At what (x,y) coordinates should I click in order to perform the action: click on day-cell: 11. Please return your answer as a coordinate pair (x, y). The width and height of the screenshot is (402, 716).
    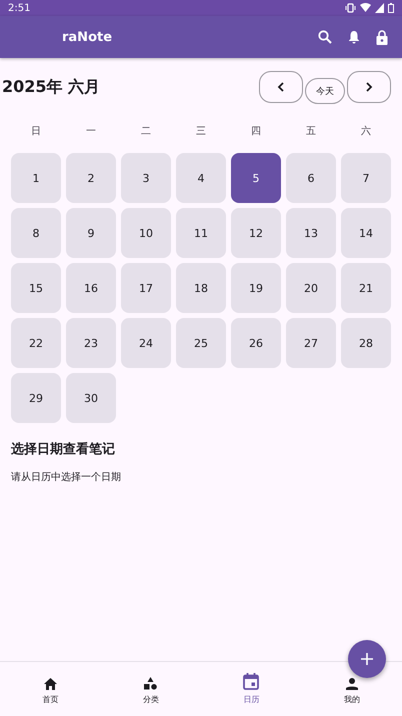
    Looking at the image, I should click on (201, 233).